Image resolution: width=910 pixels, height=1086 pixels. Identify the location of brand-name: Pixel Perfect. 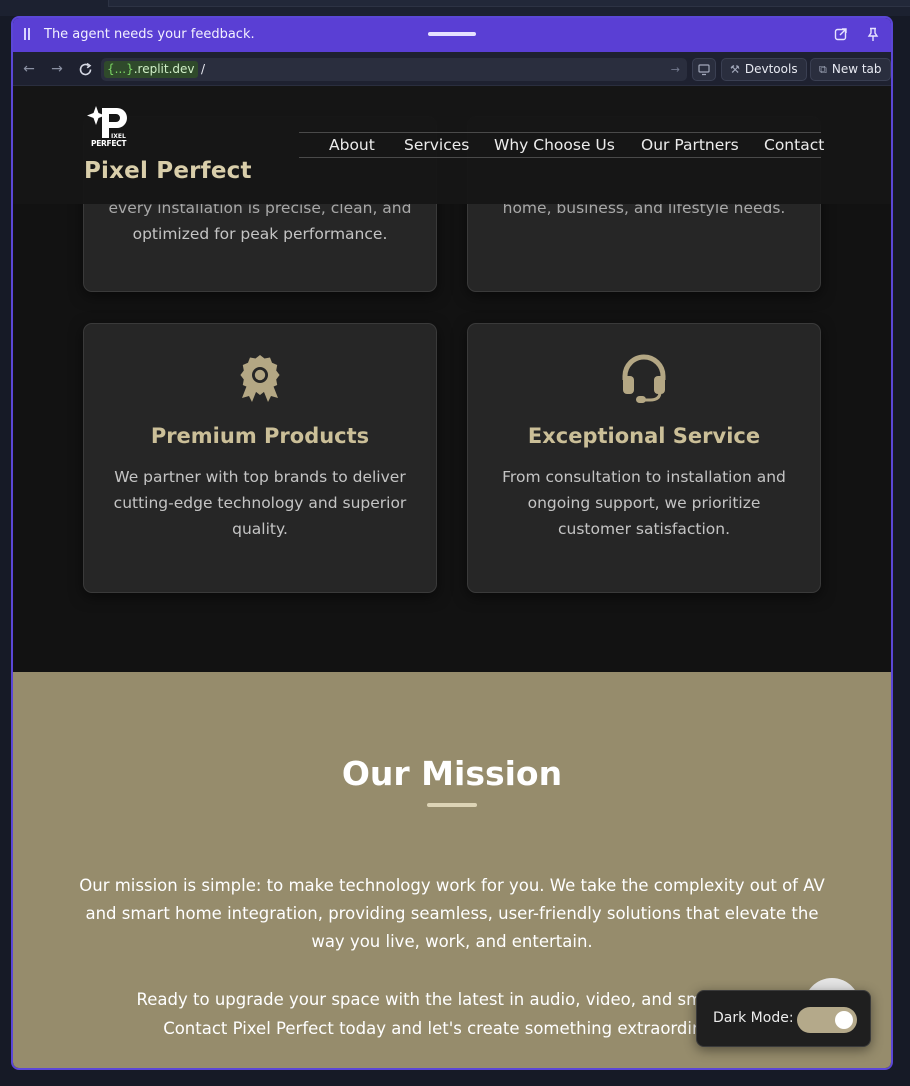
(168, 171).